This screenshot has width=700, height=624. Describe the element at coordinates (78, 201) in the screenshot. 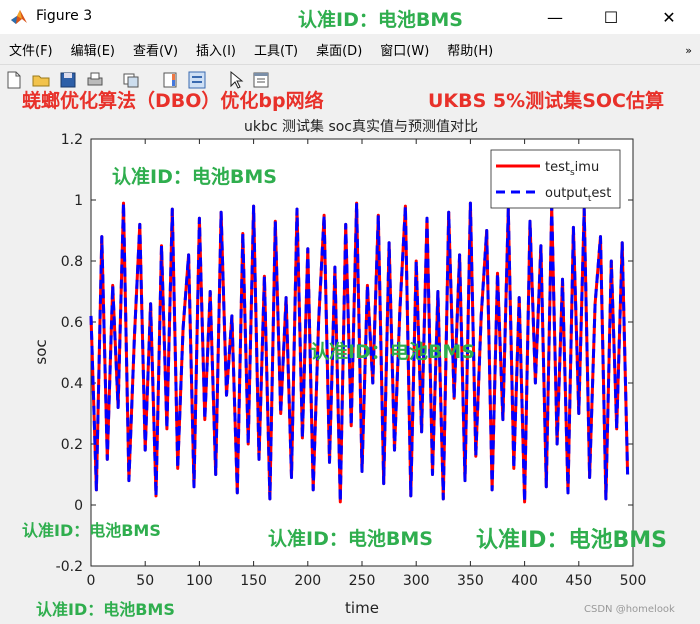

I see `y-tick-label: 1` at that location.